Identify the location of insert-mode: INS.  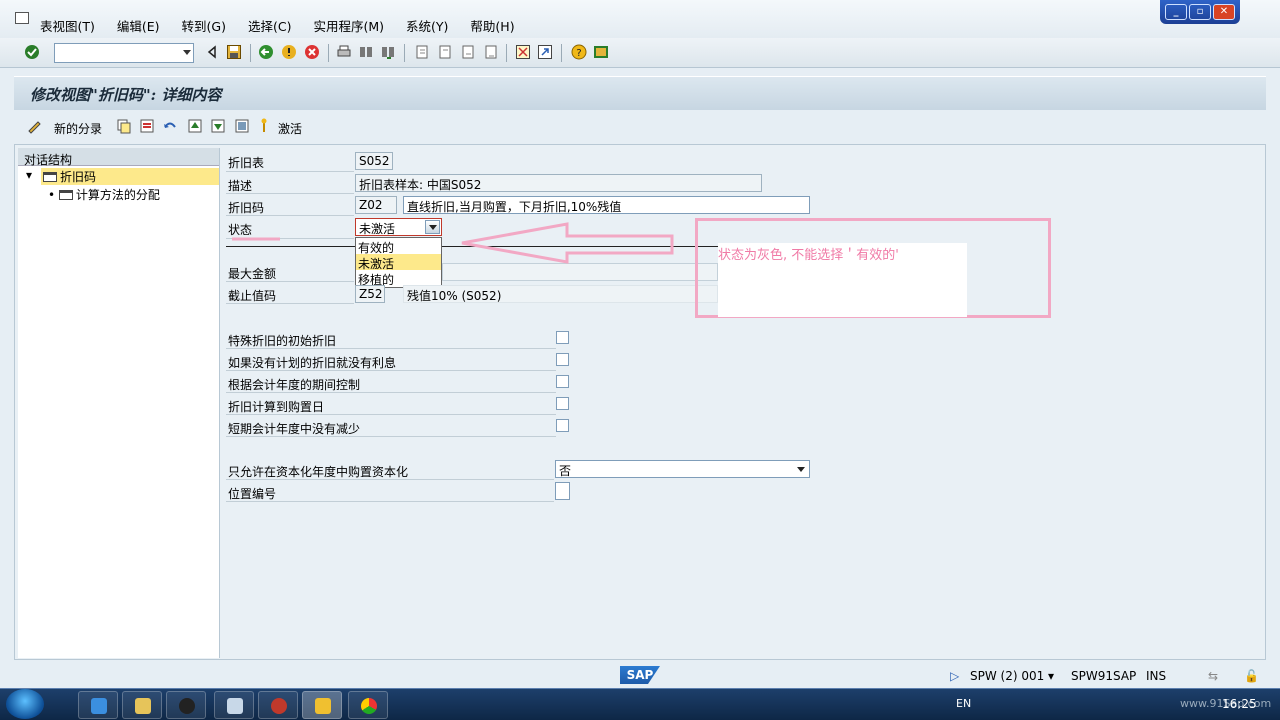
(1156, 676).